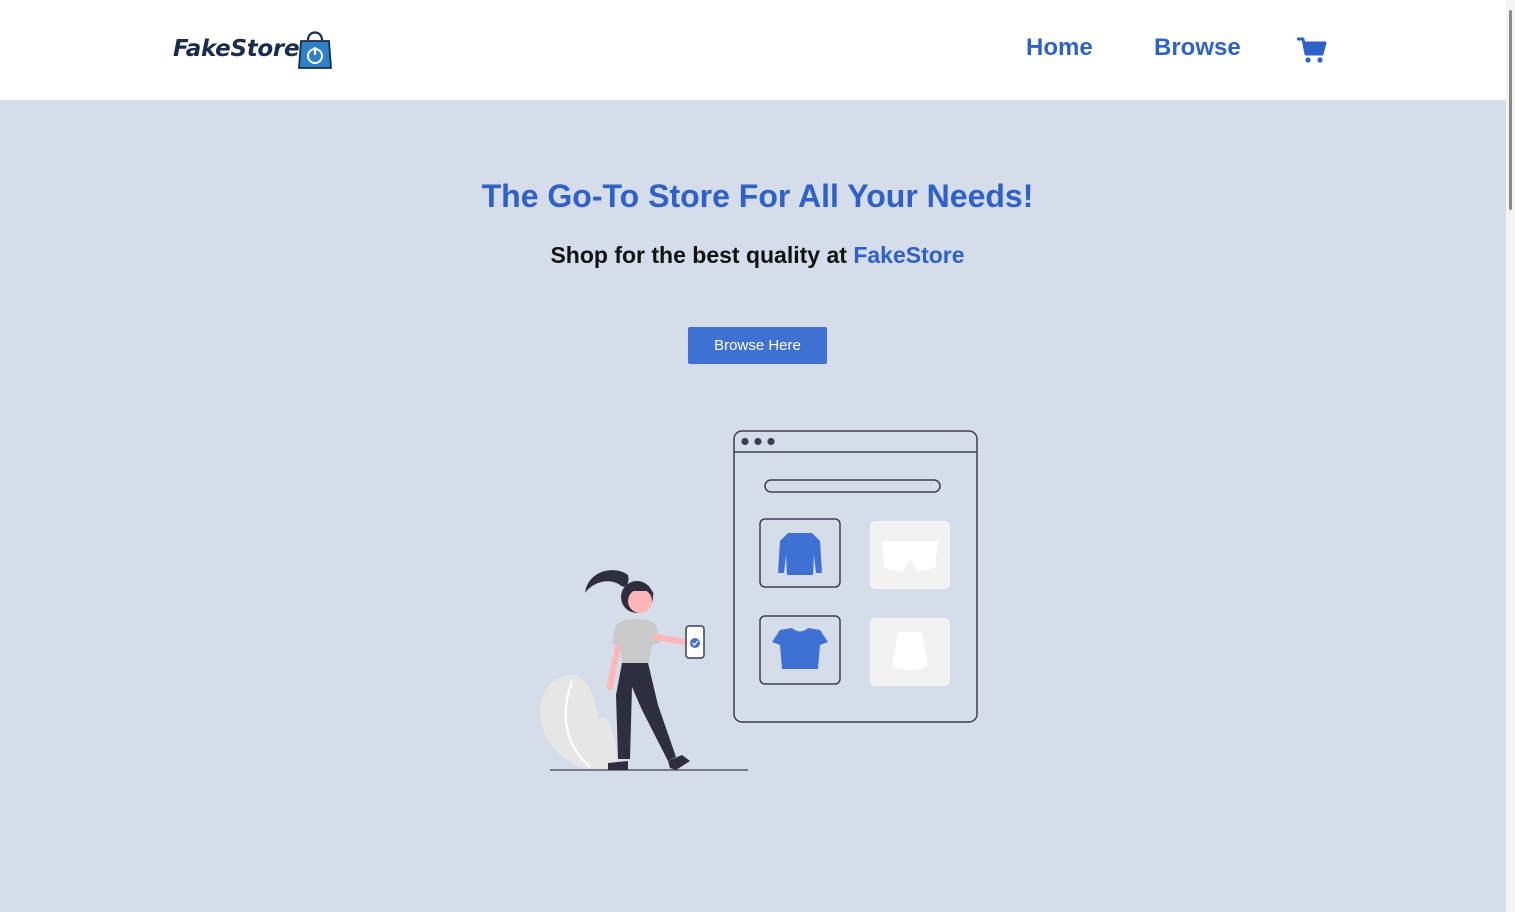  I want to click on logo: FakeStore, so click(253, 49).